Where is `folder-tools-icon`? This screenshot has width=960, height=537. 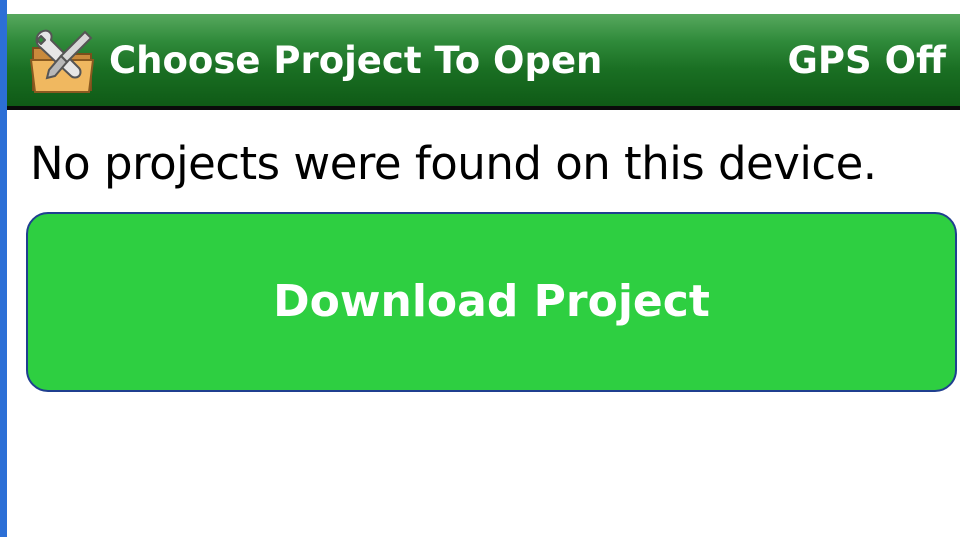
folder-tools-icon is located at coordinates (63, 62).